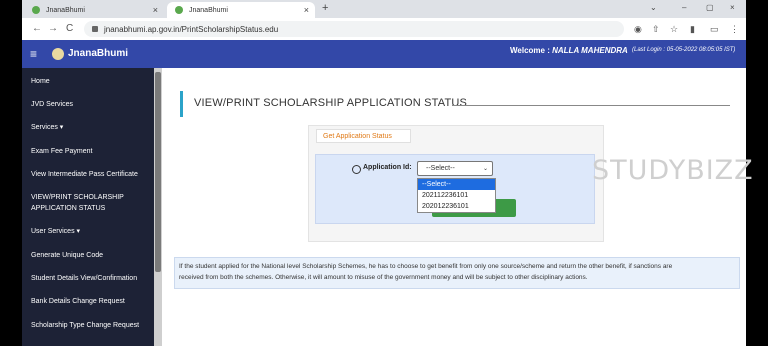 This screenshot has height=346, width=768. What do you see at coordinates (94, 10) in the screenshot?
I see `browser-tab-1: JnanaBhumi ×` at bounding box center [94, 10].